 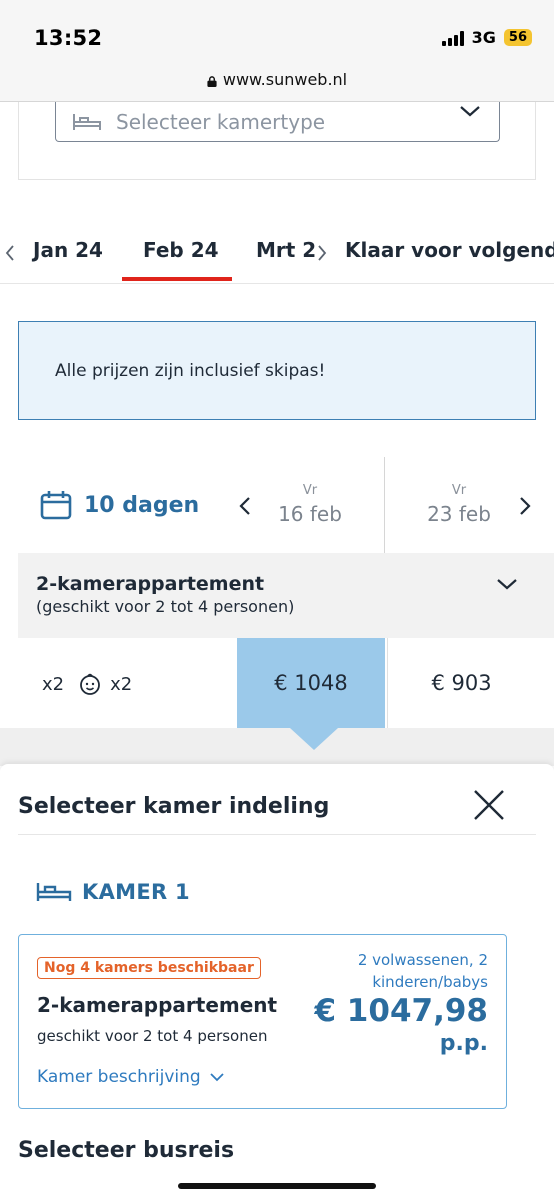 I want to click on option-title: 2-kamerappartement, so click(x=157, y=1005).